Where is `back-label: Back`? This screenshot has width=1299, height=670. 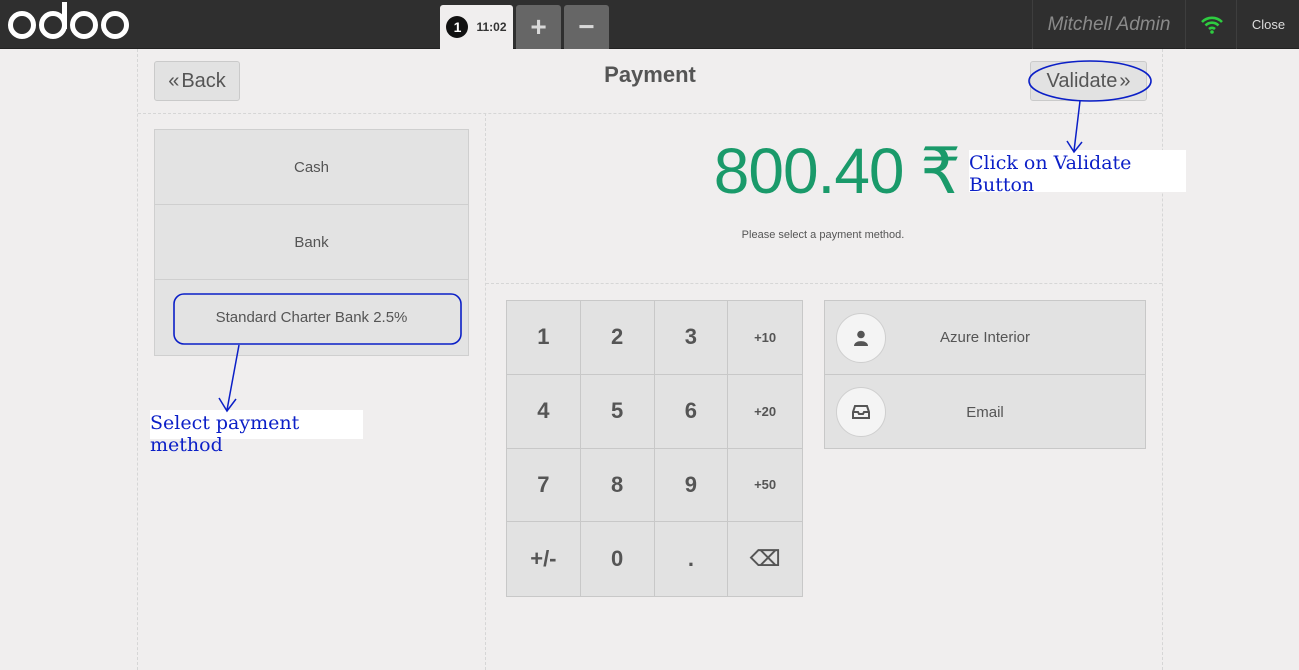
back-label: Back is located at coordinates (203, 80).